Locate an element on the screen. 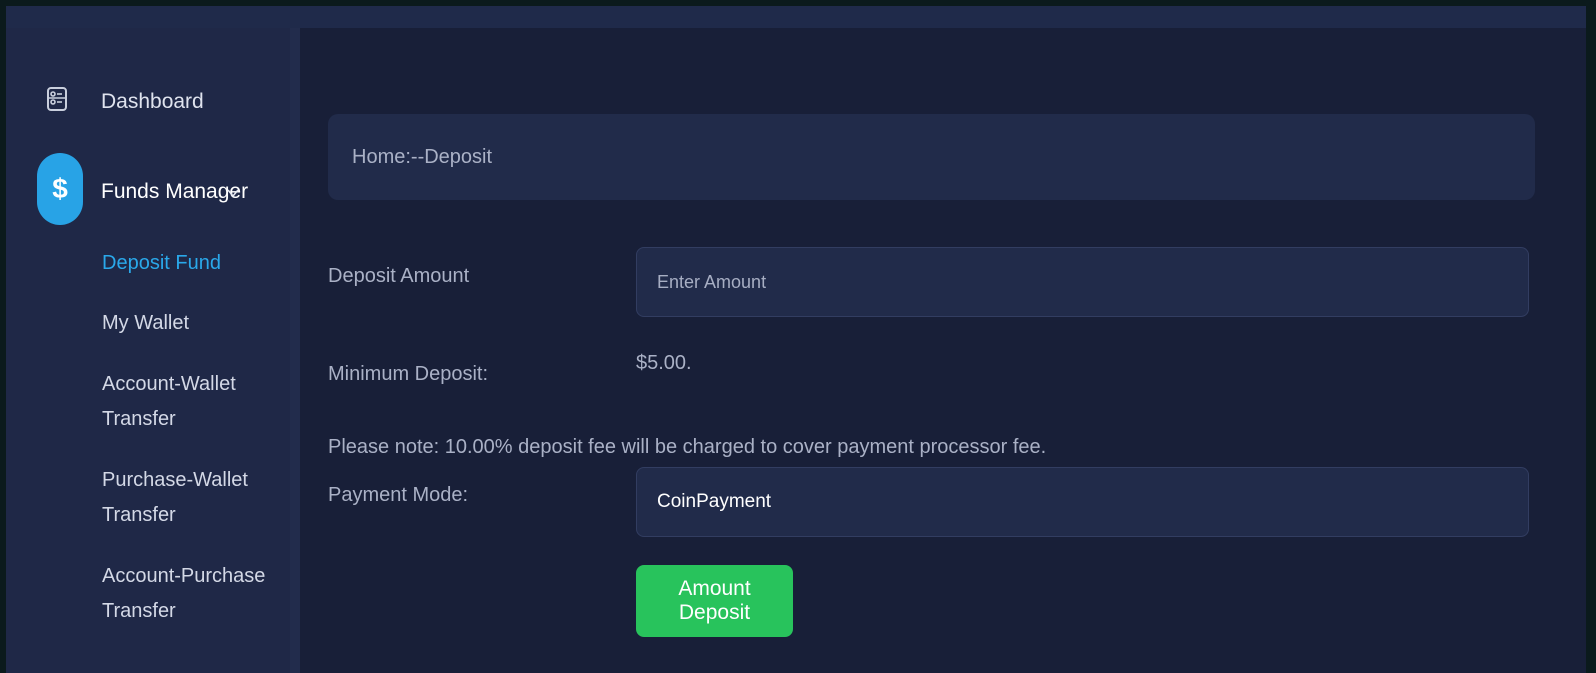 The height and width of the screenshot is (673, 1596). sidebar-item-purchase-wallet-transfer: Purchase-Wallet Transfer is located at coordinates (175, 498).